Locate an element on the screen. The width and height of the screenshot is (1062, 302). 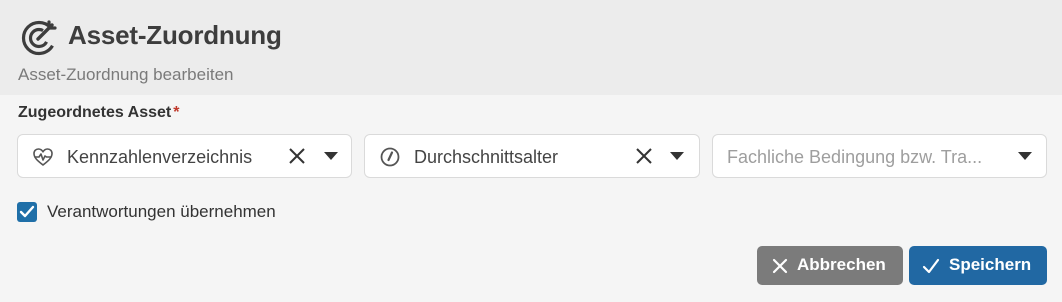
asset-select-value: Durchschnittsalter is located at coordinates (486, 157).